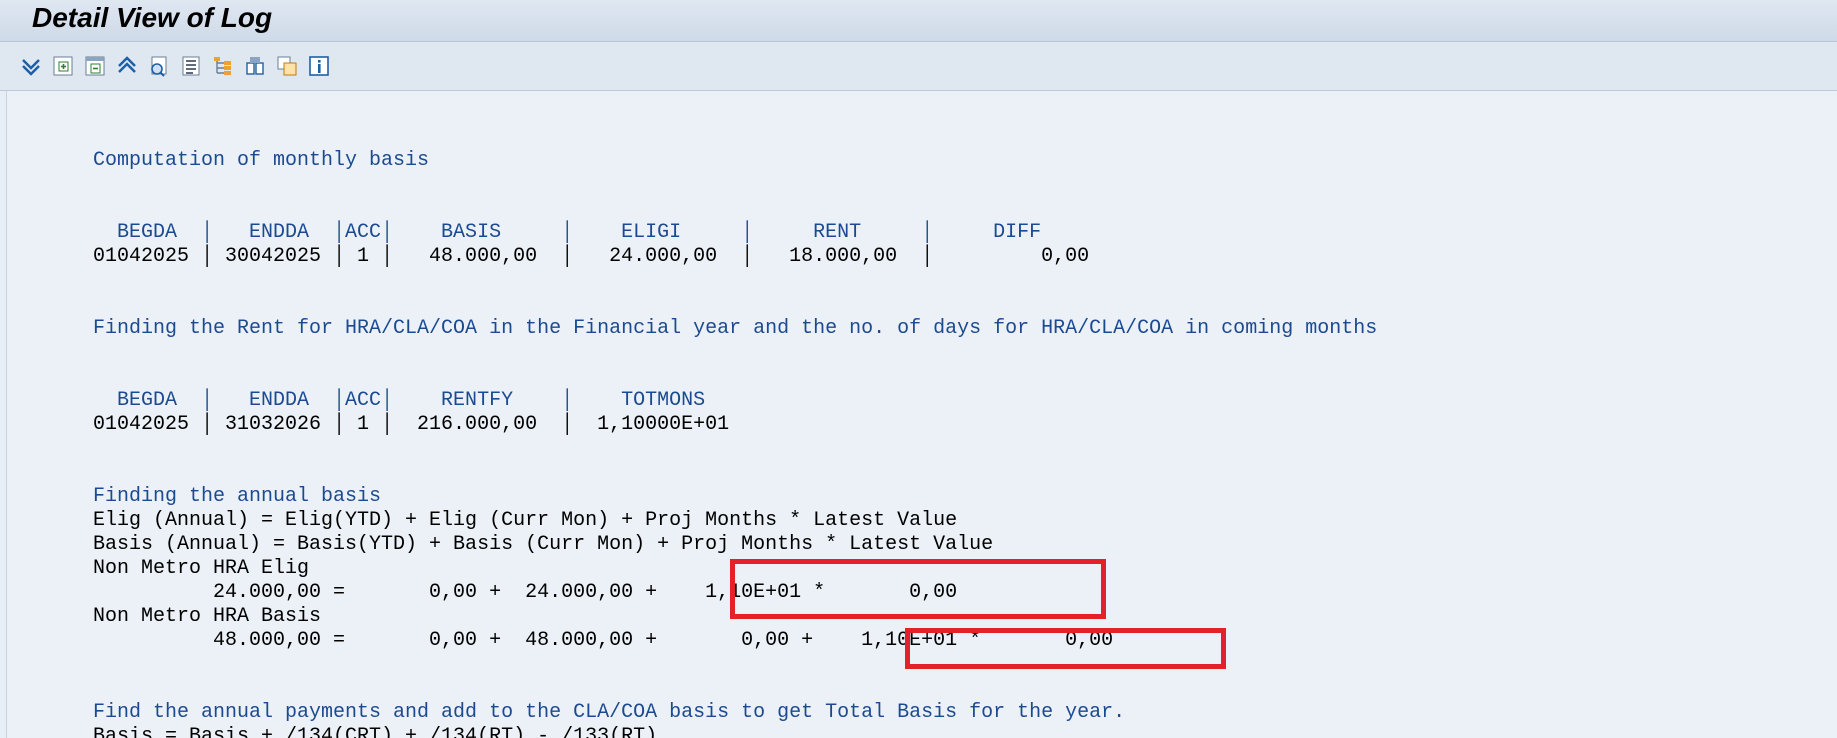  I want to click on expand-all-icon, so click(31, 66).